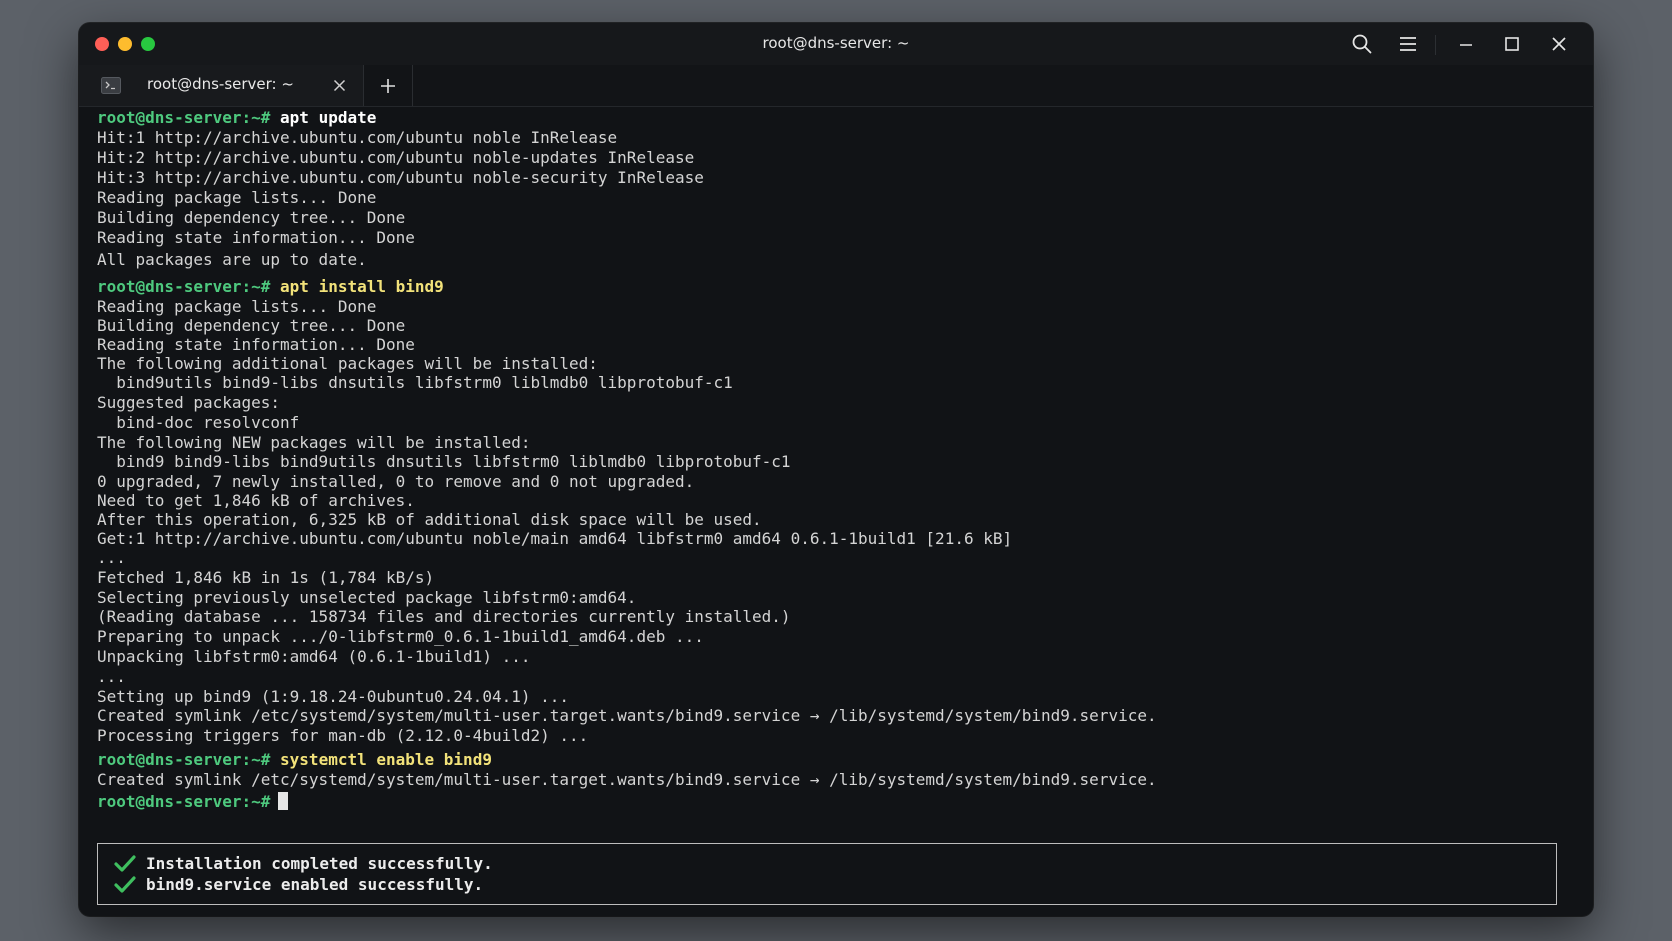 Image resolution: width=1672 pixels, height=941 pixels. I want to click on titlebar-divider, so click(1435, 45).